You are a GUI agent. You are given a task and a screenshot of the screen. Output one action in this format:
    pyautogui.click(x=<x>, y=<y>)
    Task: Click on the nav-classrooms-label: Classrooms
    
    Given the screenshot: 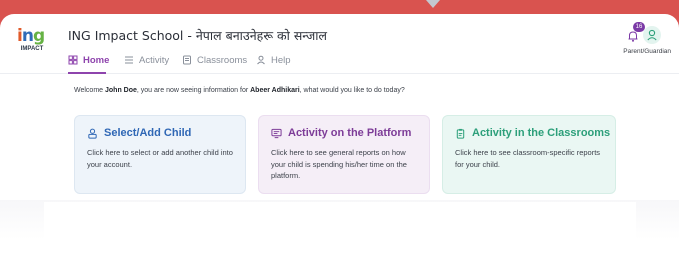 What is the action you would take?
    pyautogui.click(x=222, y=60)
    